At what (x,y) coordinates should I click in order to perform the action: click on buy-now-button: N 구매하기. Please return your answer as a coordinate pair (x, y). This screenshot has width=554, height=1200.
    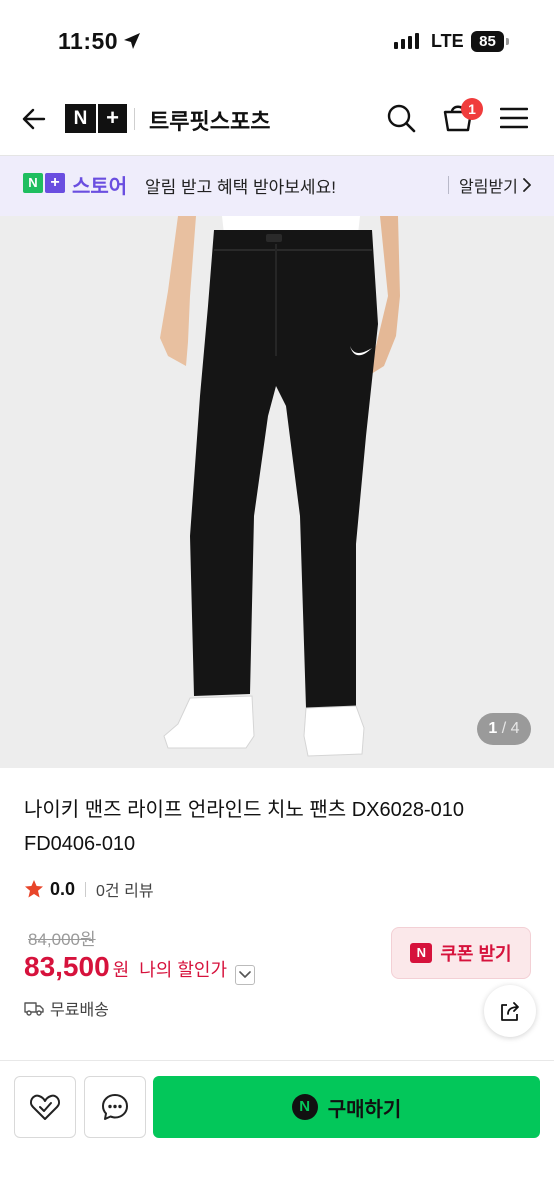
    Looking at the image, I should click on (346, 1107).